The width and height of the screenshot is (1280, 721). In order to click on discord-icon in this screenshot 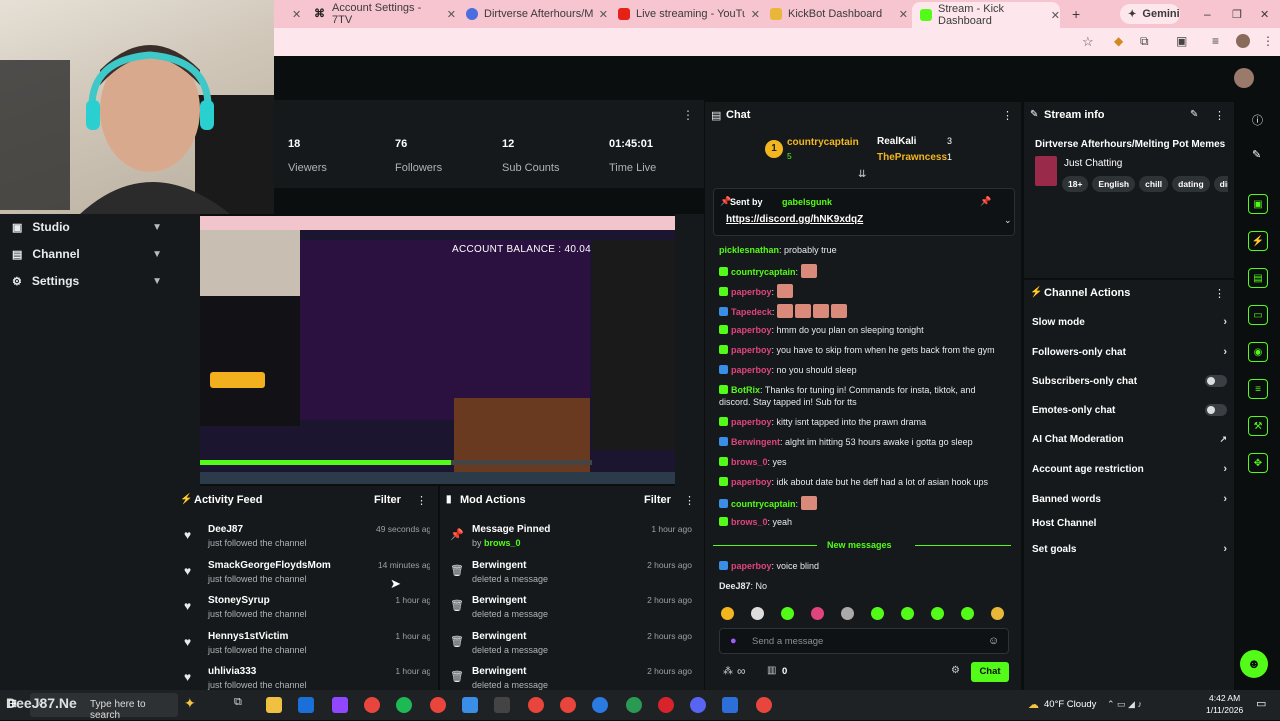, I will do `click(698, 705)`.